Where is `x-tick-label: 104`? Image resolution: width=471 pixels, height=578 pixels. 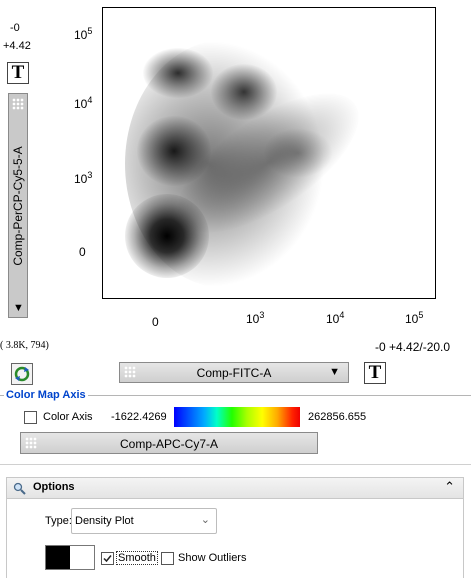 x-tick-label: 104 is located at coordinates (335, 318).